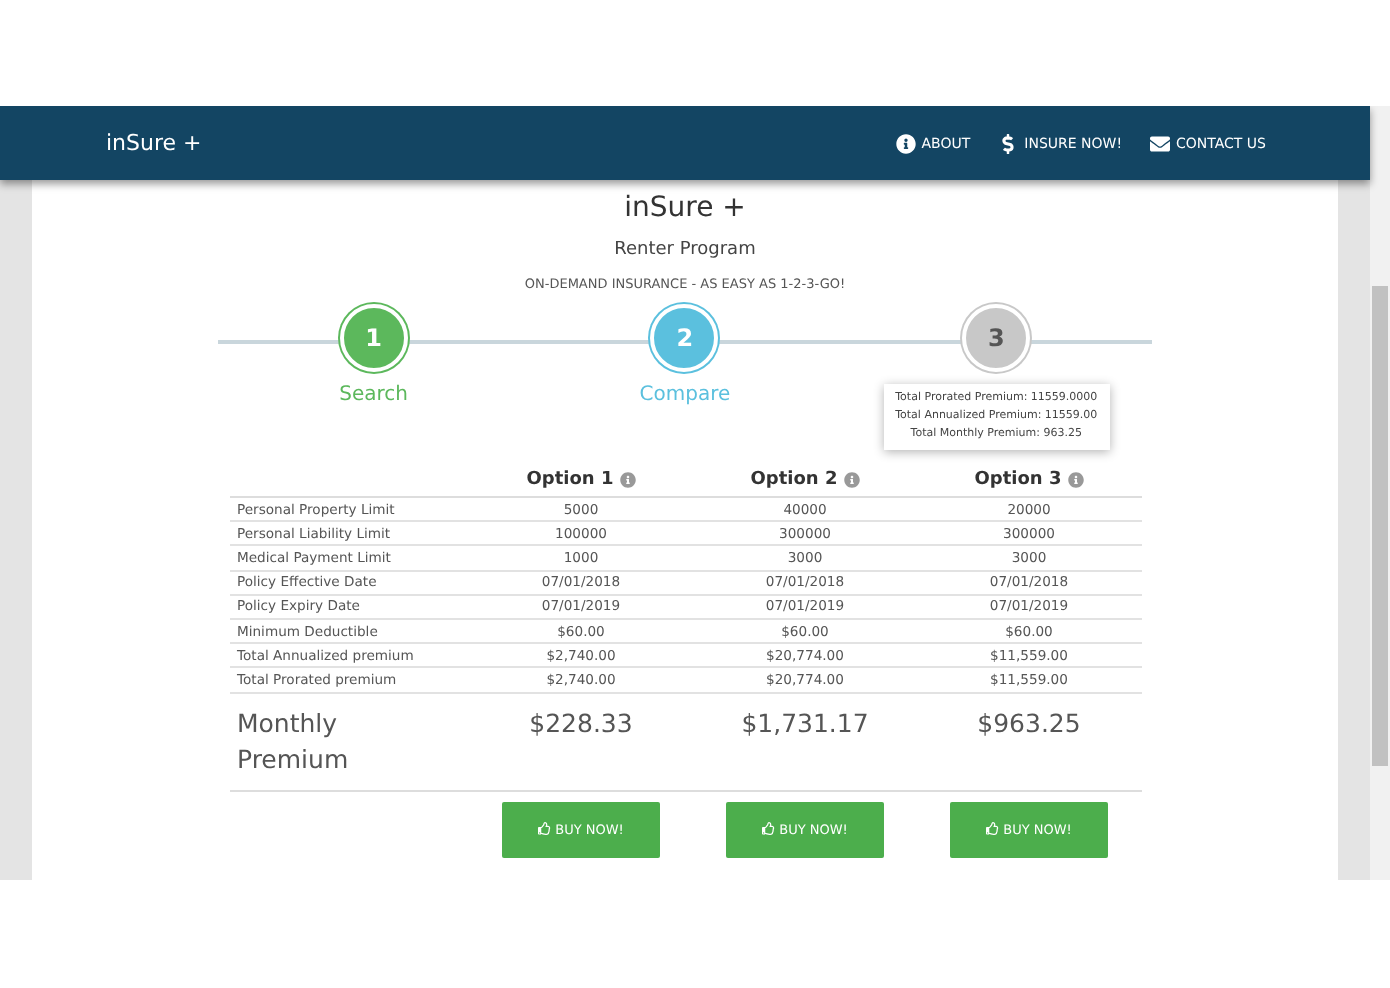 The width and height of the screenshot is (1390, 988). Describe the element at coordinates (373, 338) in the screenshot. I see `step-circle: 1` at that location.